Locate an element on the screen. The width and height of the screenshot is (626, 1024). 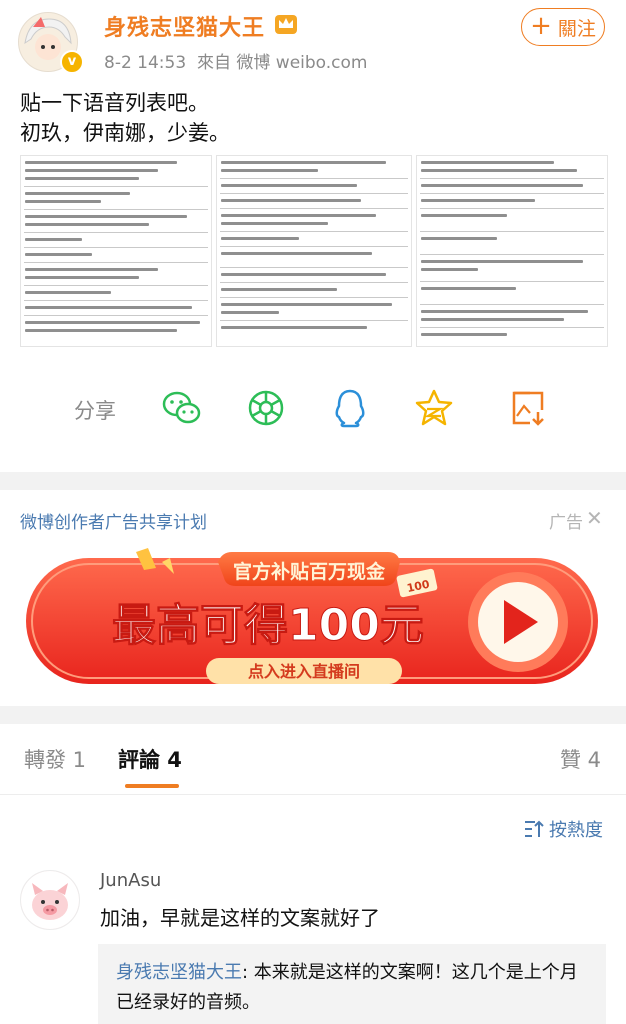
share-label: 分享 is located at coordinates (95, 411).